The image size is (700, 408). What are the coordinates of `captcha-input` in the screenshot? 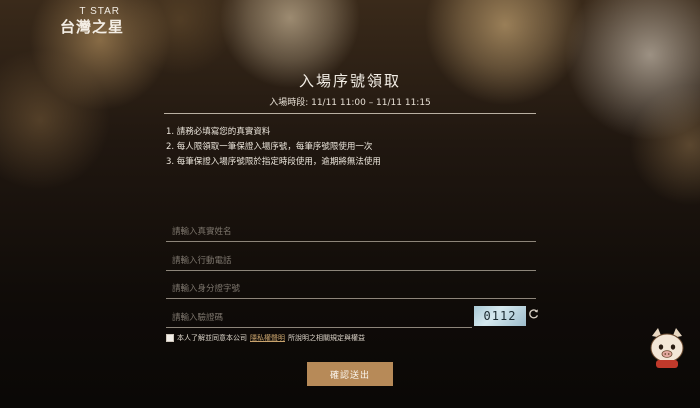 It's located at (319, 316).